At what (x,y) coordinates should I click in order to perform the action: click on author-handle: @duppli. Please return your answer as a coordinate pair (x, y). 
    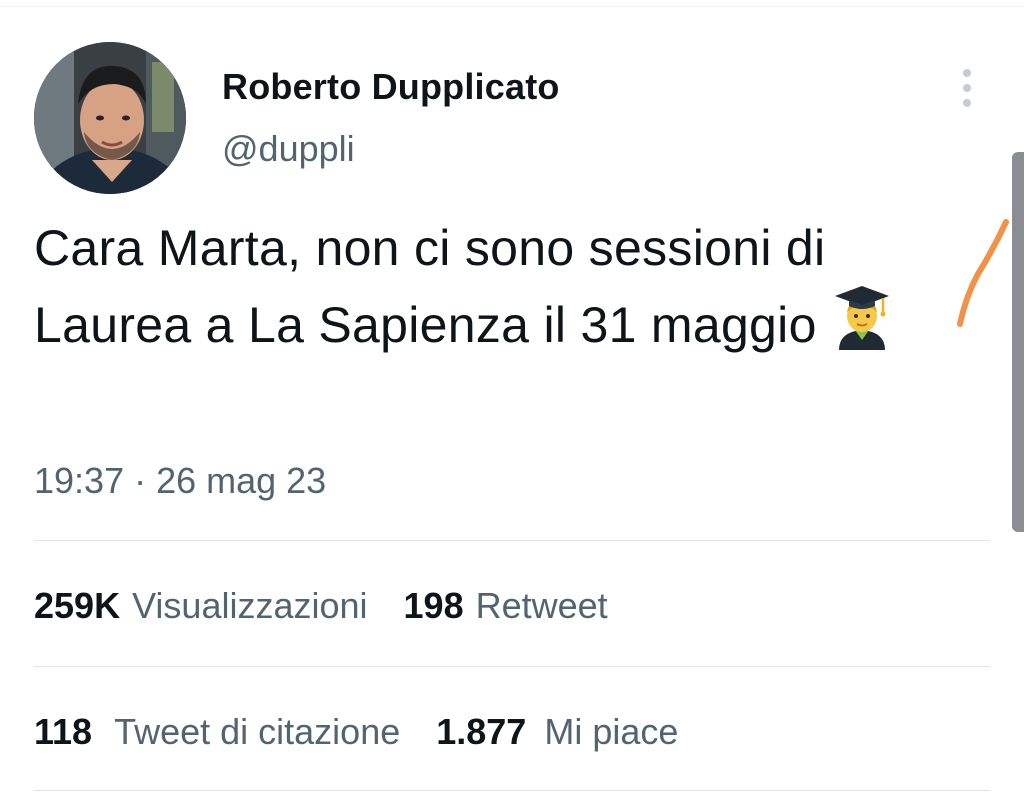
    Looking at the image, I should click on (288, 149).